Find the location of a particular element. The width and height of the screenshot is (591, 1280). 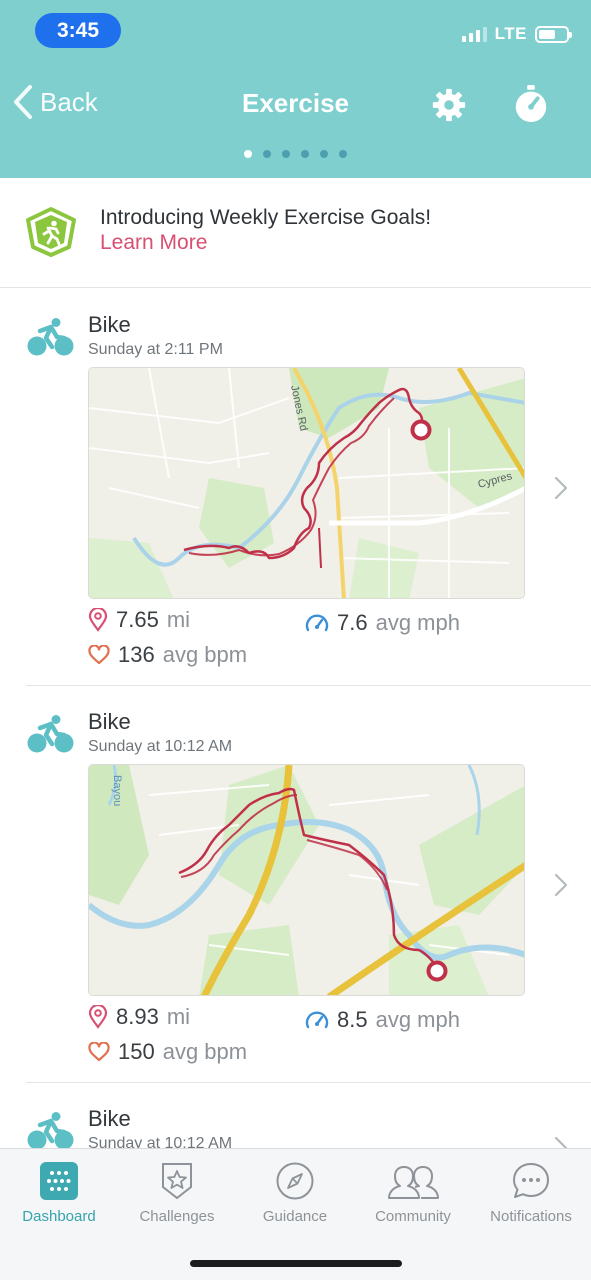

distance-stat: 8.93 mi is located at coordinates (139, 1017).